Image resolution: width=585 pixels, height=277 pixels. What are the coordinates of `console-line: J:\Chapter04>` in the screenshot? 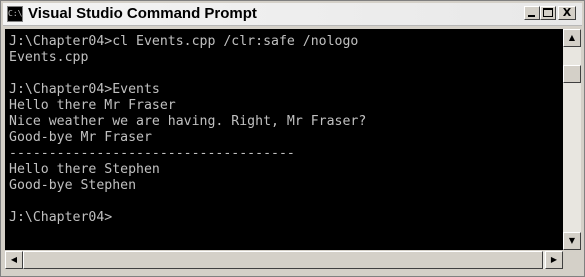 It's located at (61, 217).